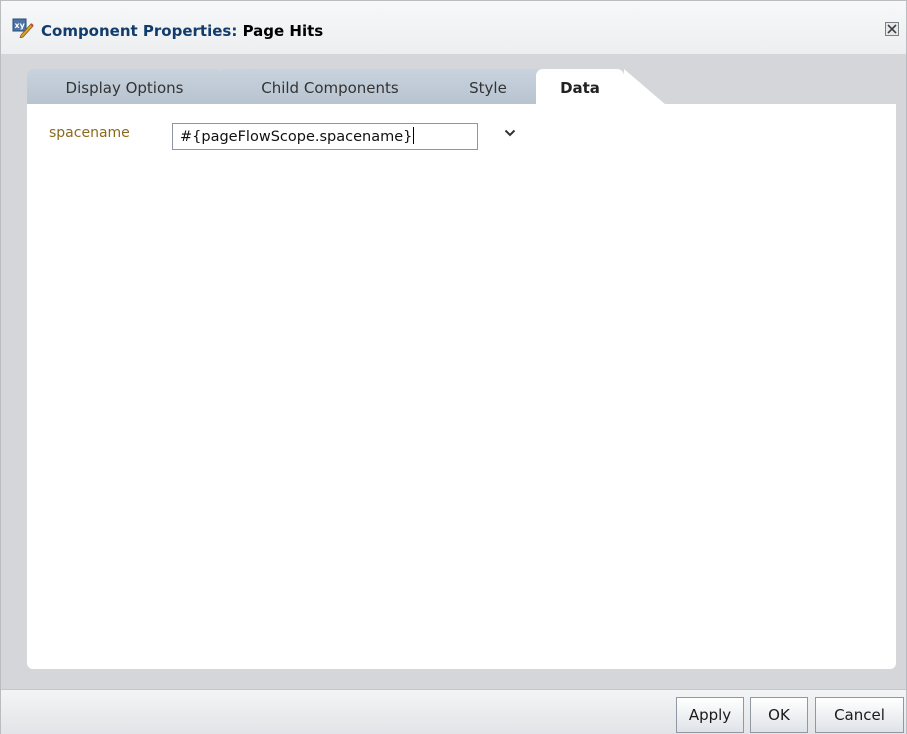 This screenshot has height=734, width=907. I want to click on xy-edit-icon: xy, so click(23, 28).